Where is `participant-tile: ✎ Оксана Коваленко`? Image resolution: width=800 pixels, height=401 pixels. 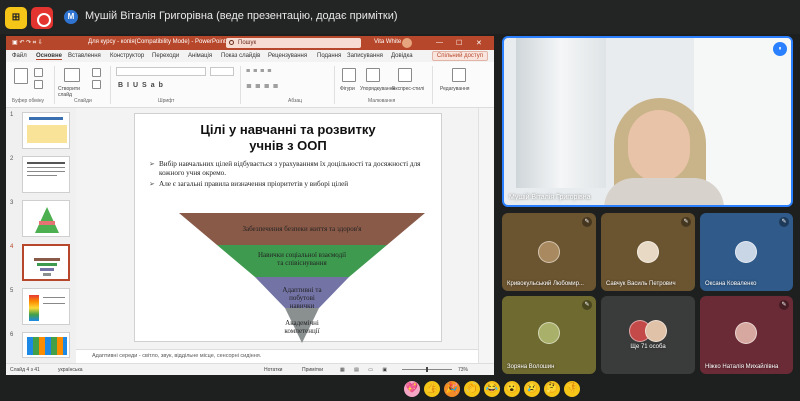
participant-tile: ✎ Оксана Коваленко is located at coordinates (746, 252).